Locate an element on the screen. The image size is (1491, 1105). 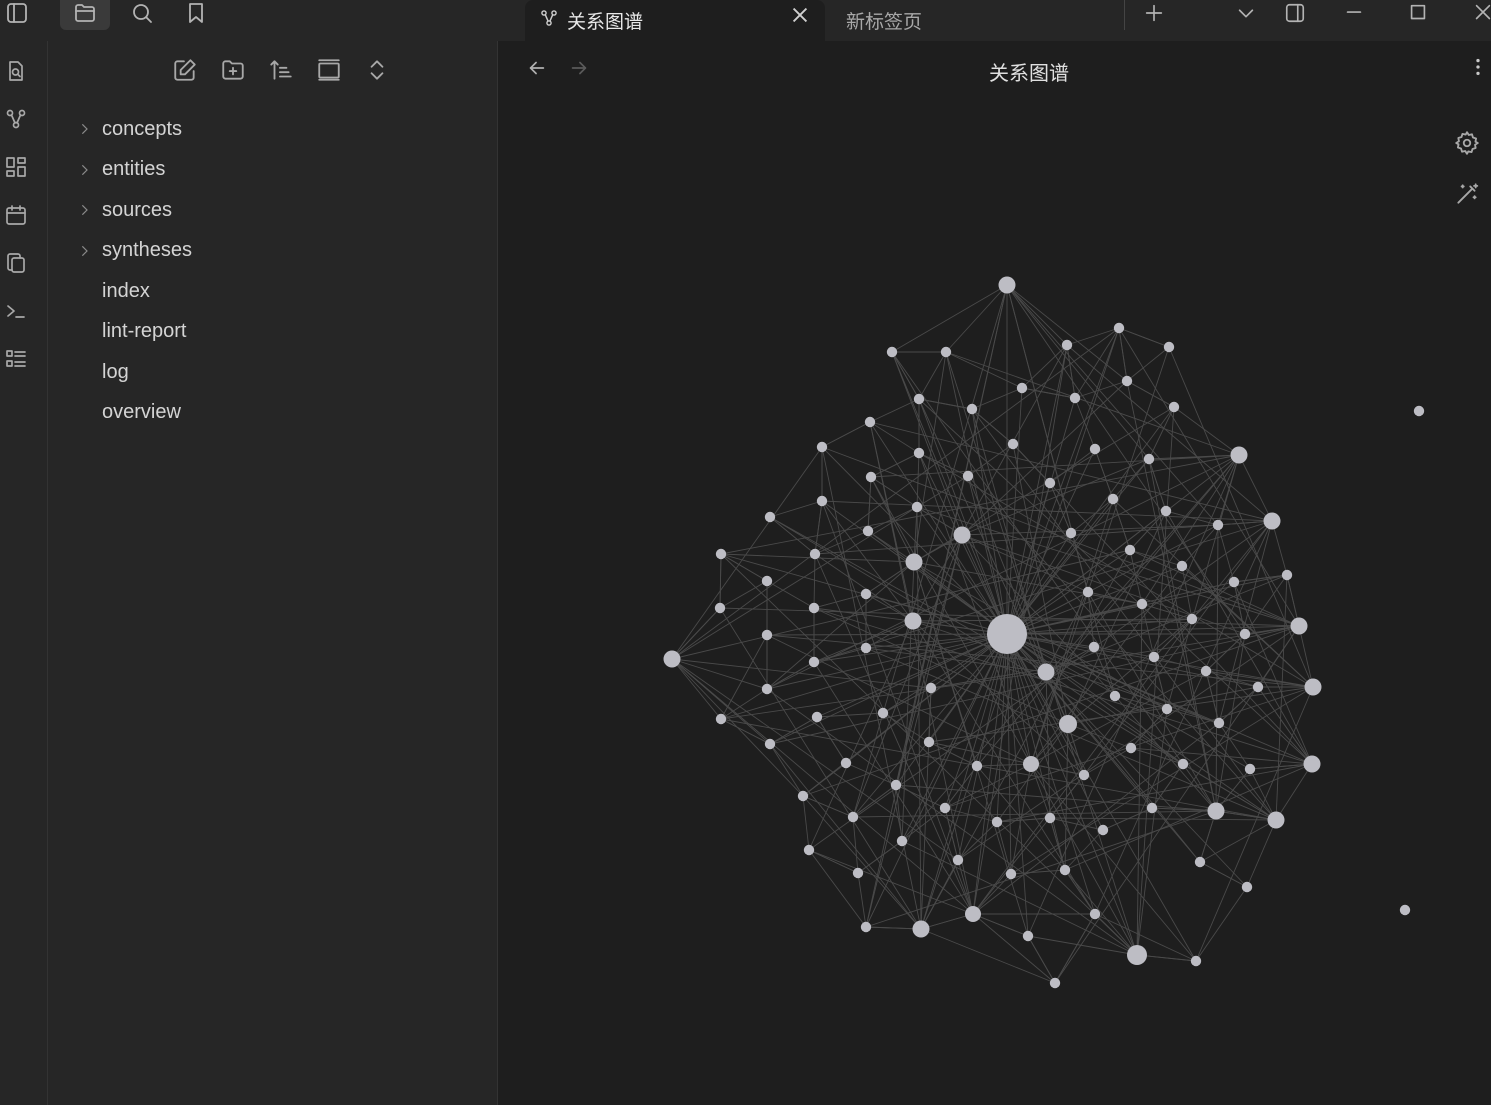
file-item: index is located at coordinates (274, 291).